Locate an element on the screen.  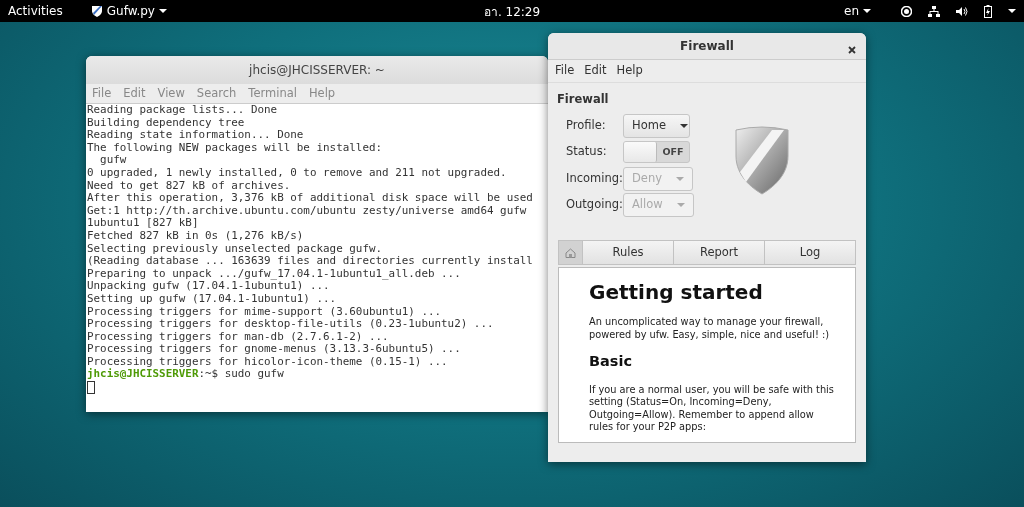
terminal-line: Reading state information... Done is located at coordinates (195, 135).